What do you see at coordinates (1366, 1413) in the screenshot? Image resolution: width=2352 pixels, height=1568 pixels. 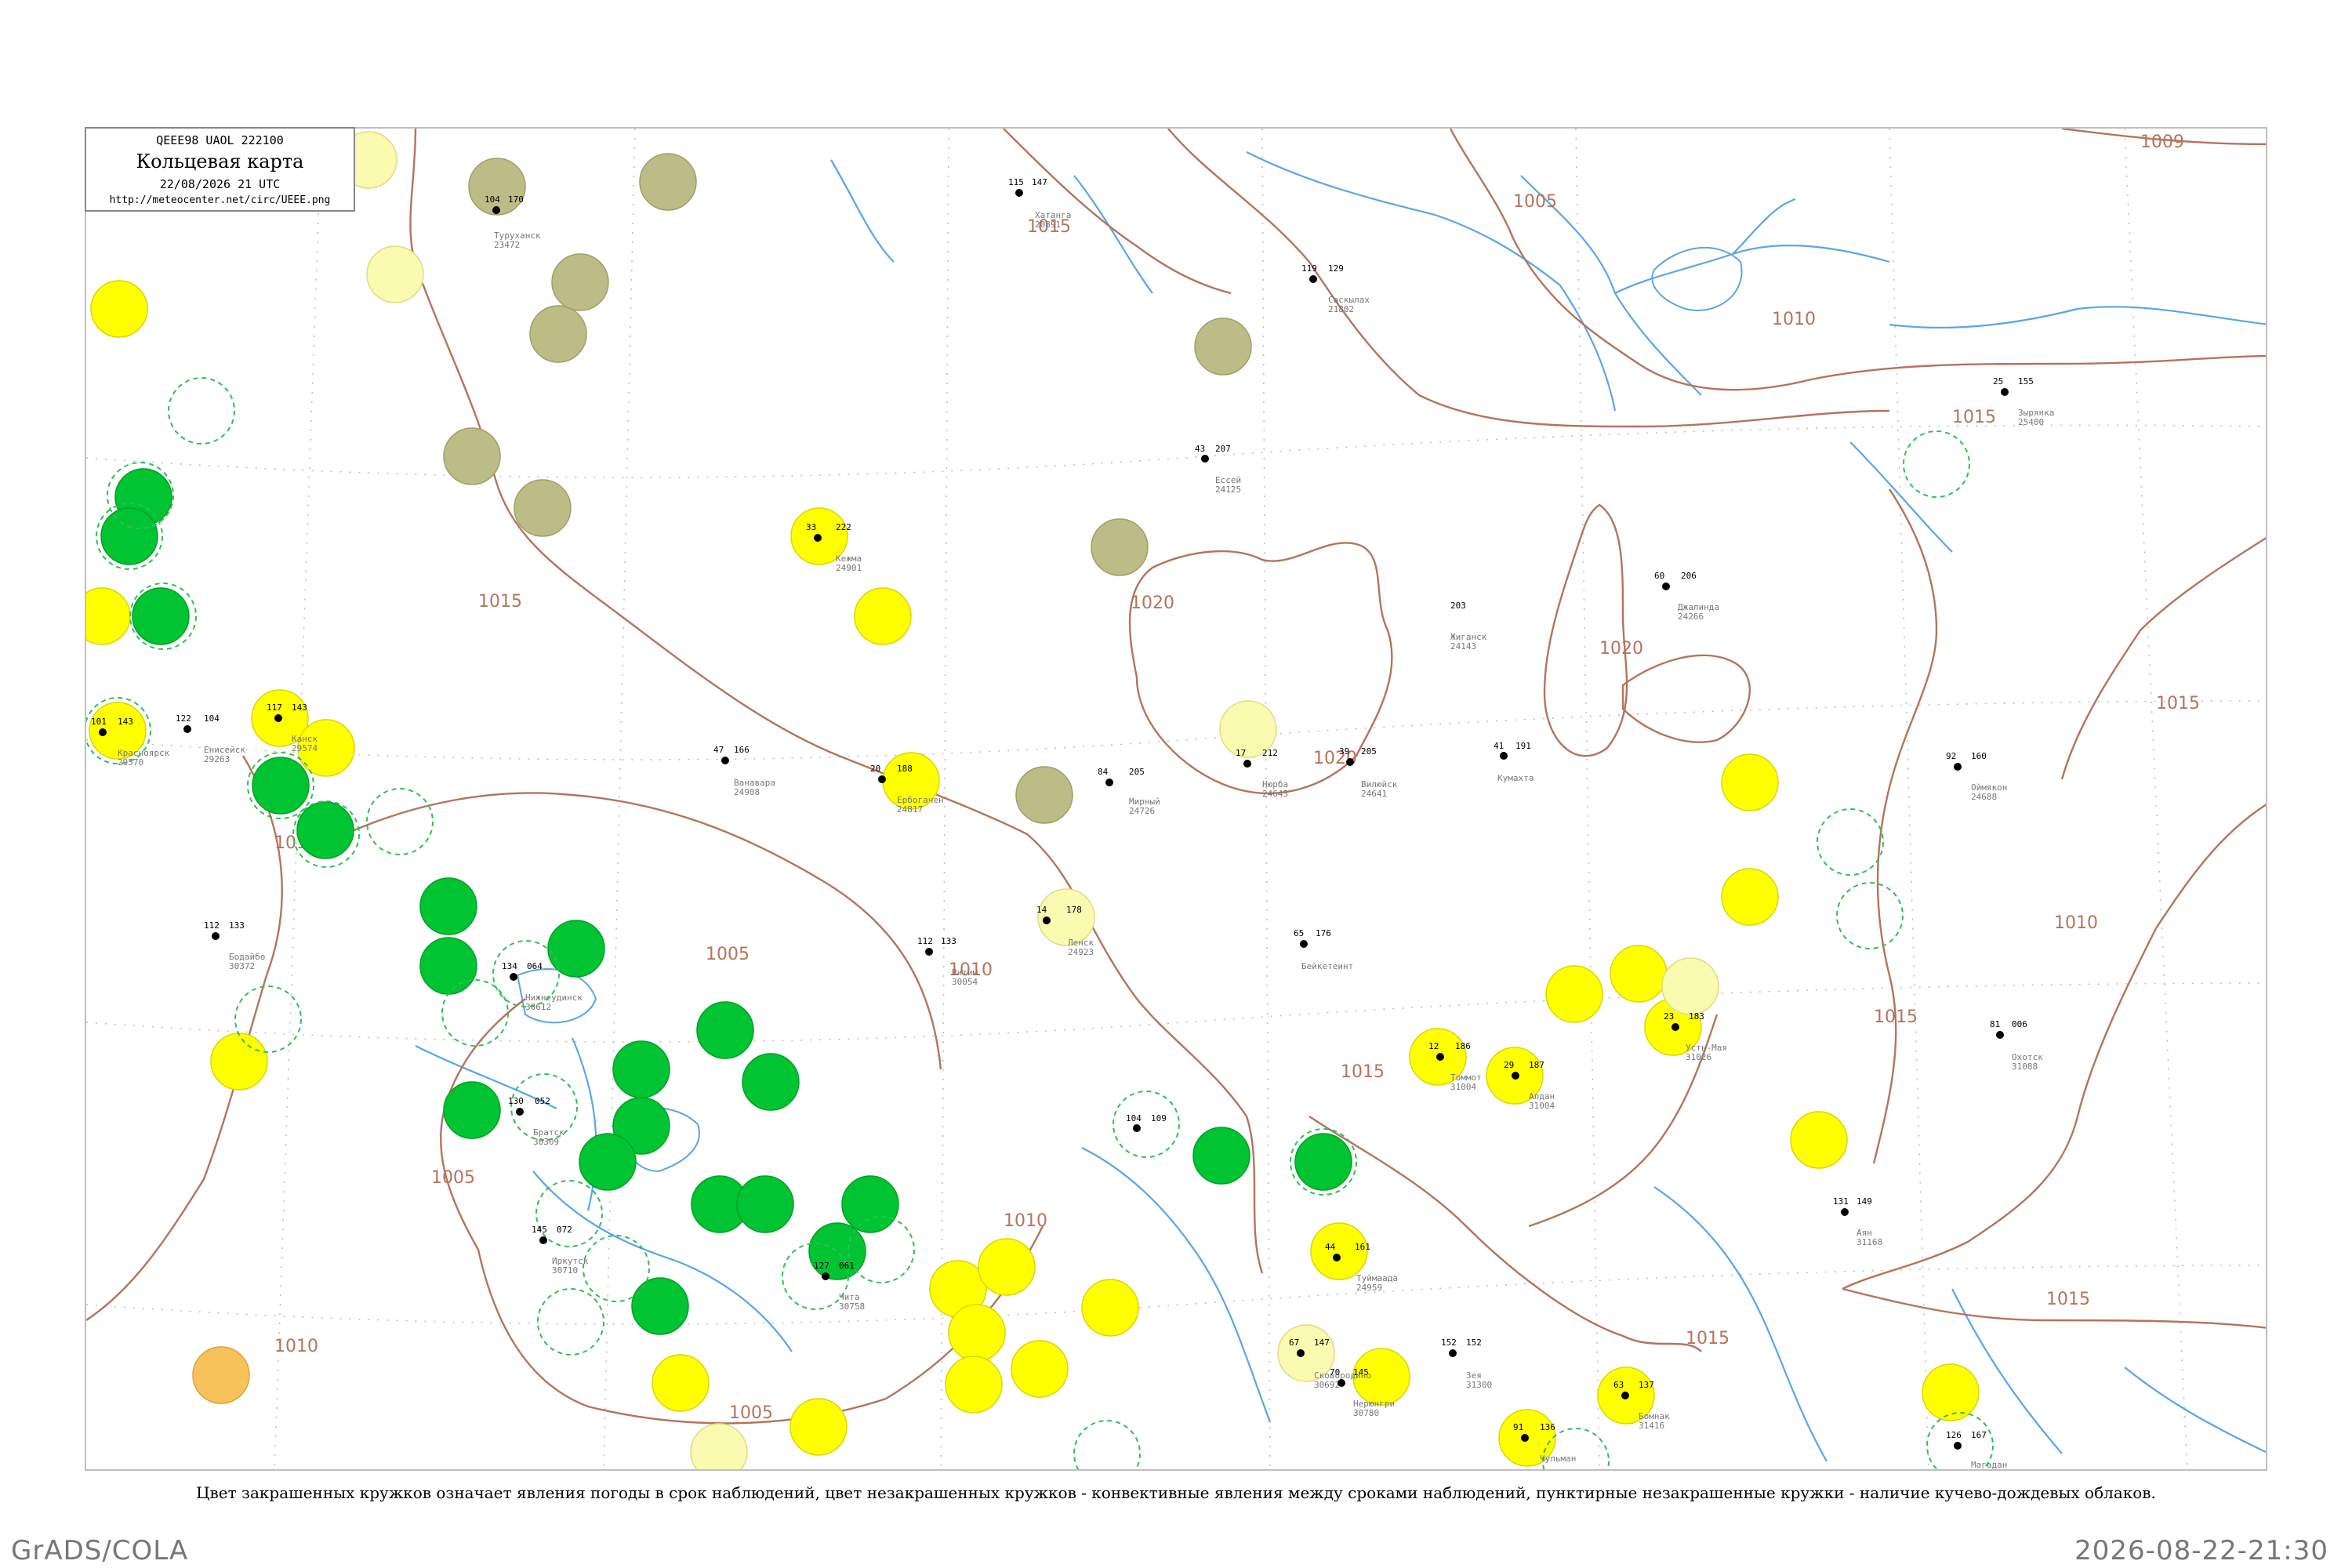 I see `svg-text: 30780` at bounding box center [1366, 1413].